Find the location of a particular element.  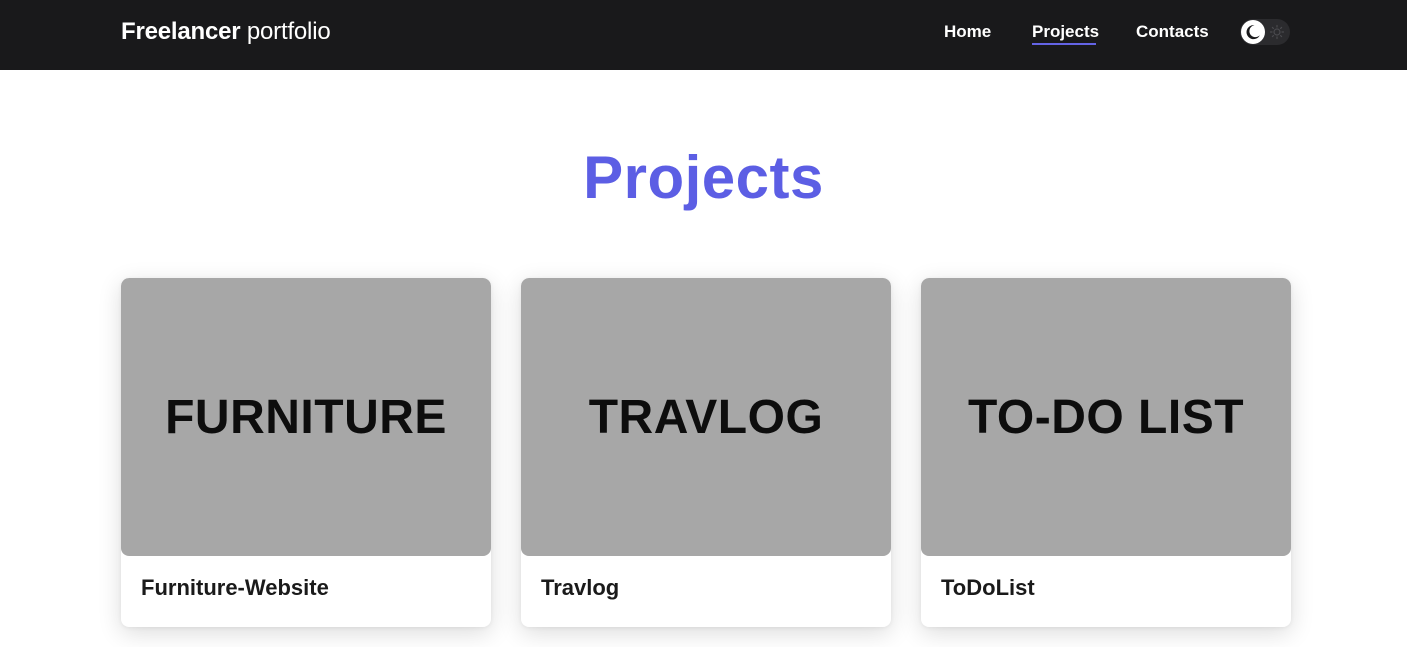

page-title: Projects is located at coordinates (703, 177).